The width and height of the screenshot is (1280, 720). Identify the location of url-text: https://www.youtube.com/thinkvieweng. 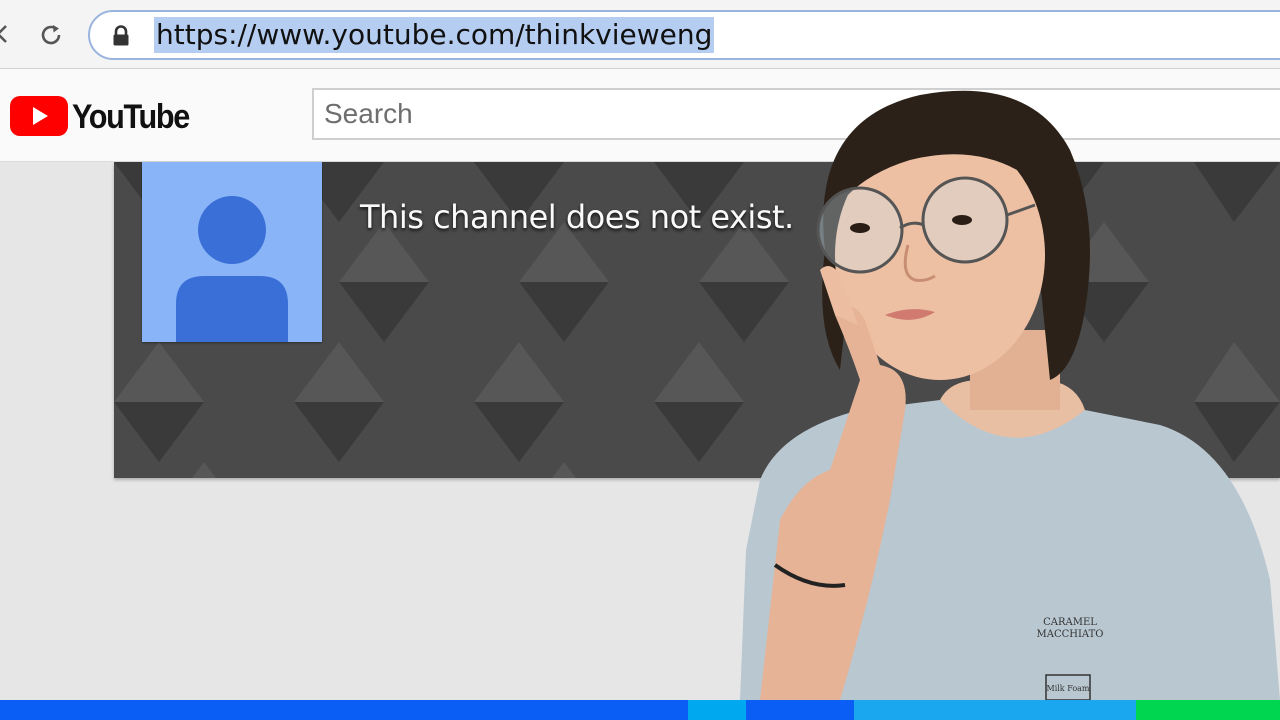
(434, 35).